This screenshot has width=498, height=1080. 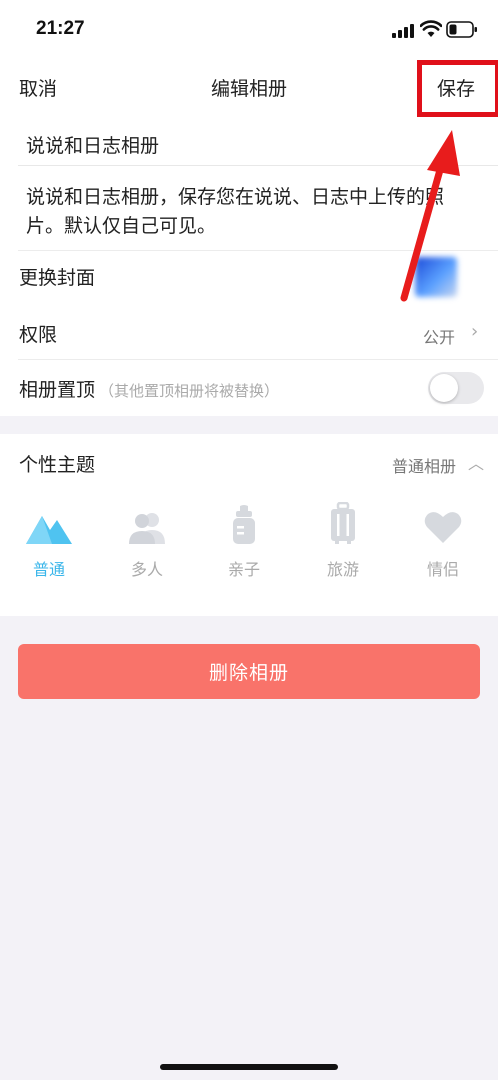 I want to click on save-highlight-box, so click(x=457, y=88).